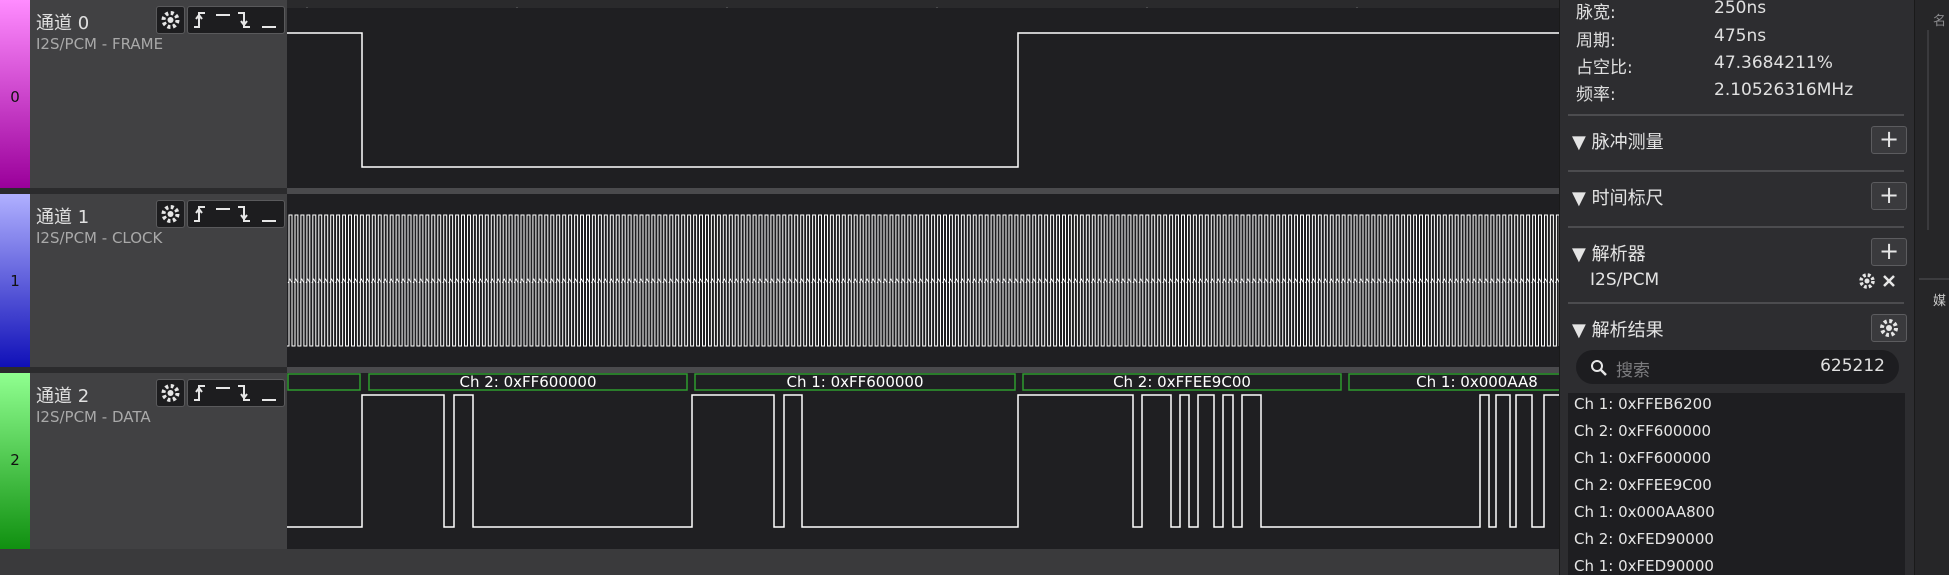 The image size is (1949, 575). Describe the element at coordinates (854, 382) in the screenshot. I see `decode-label: Ch 1: 0xFF600000` at that location.